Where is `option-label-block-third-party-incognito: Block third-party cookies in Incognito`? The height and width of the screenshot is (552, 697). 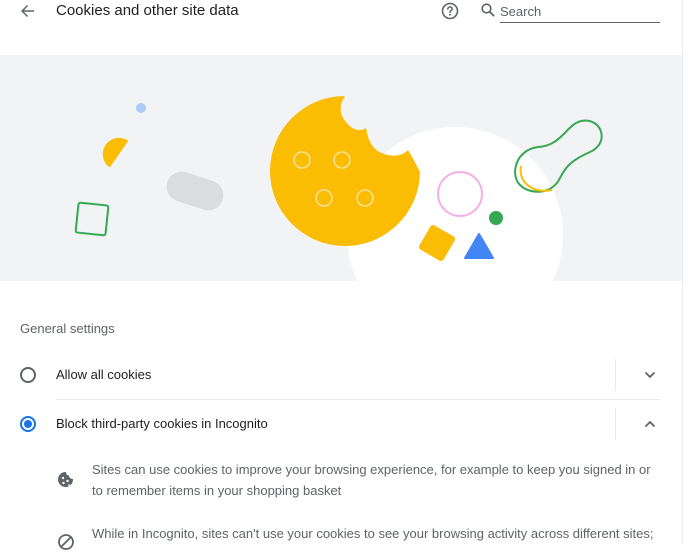 option-label-block-third-party-incognito: Block third-party cookies in Incognito is located at coordinates (162, 423).